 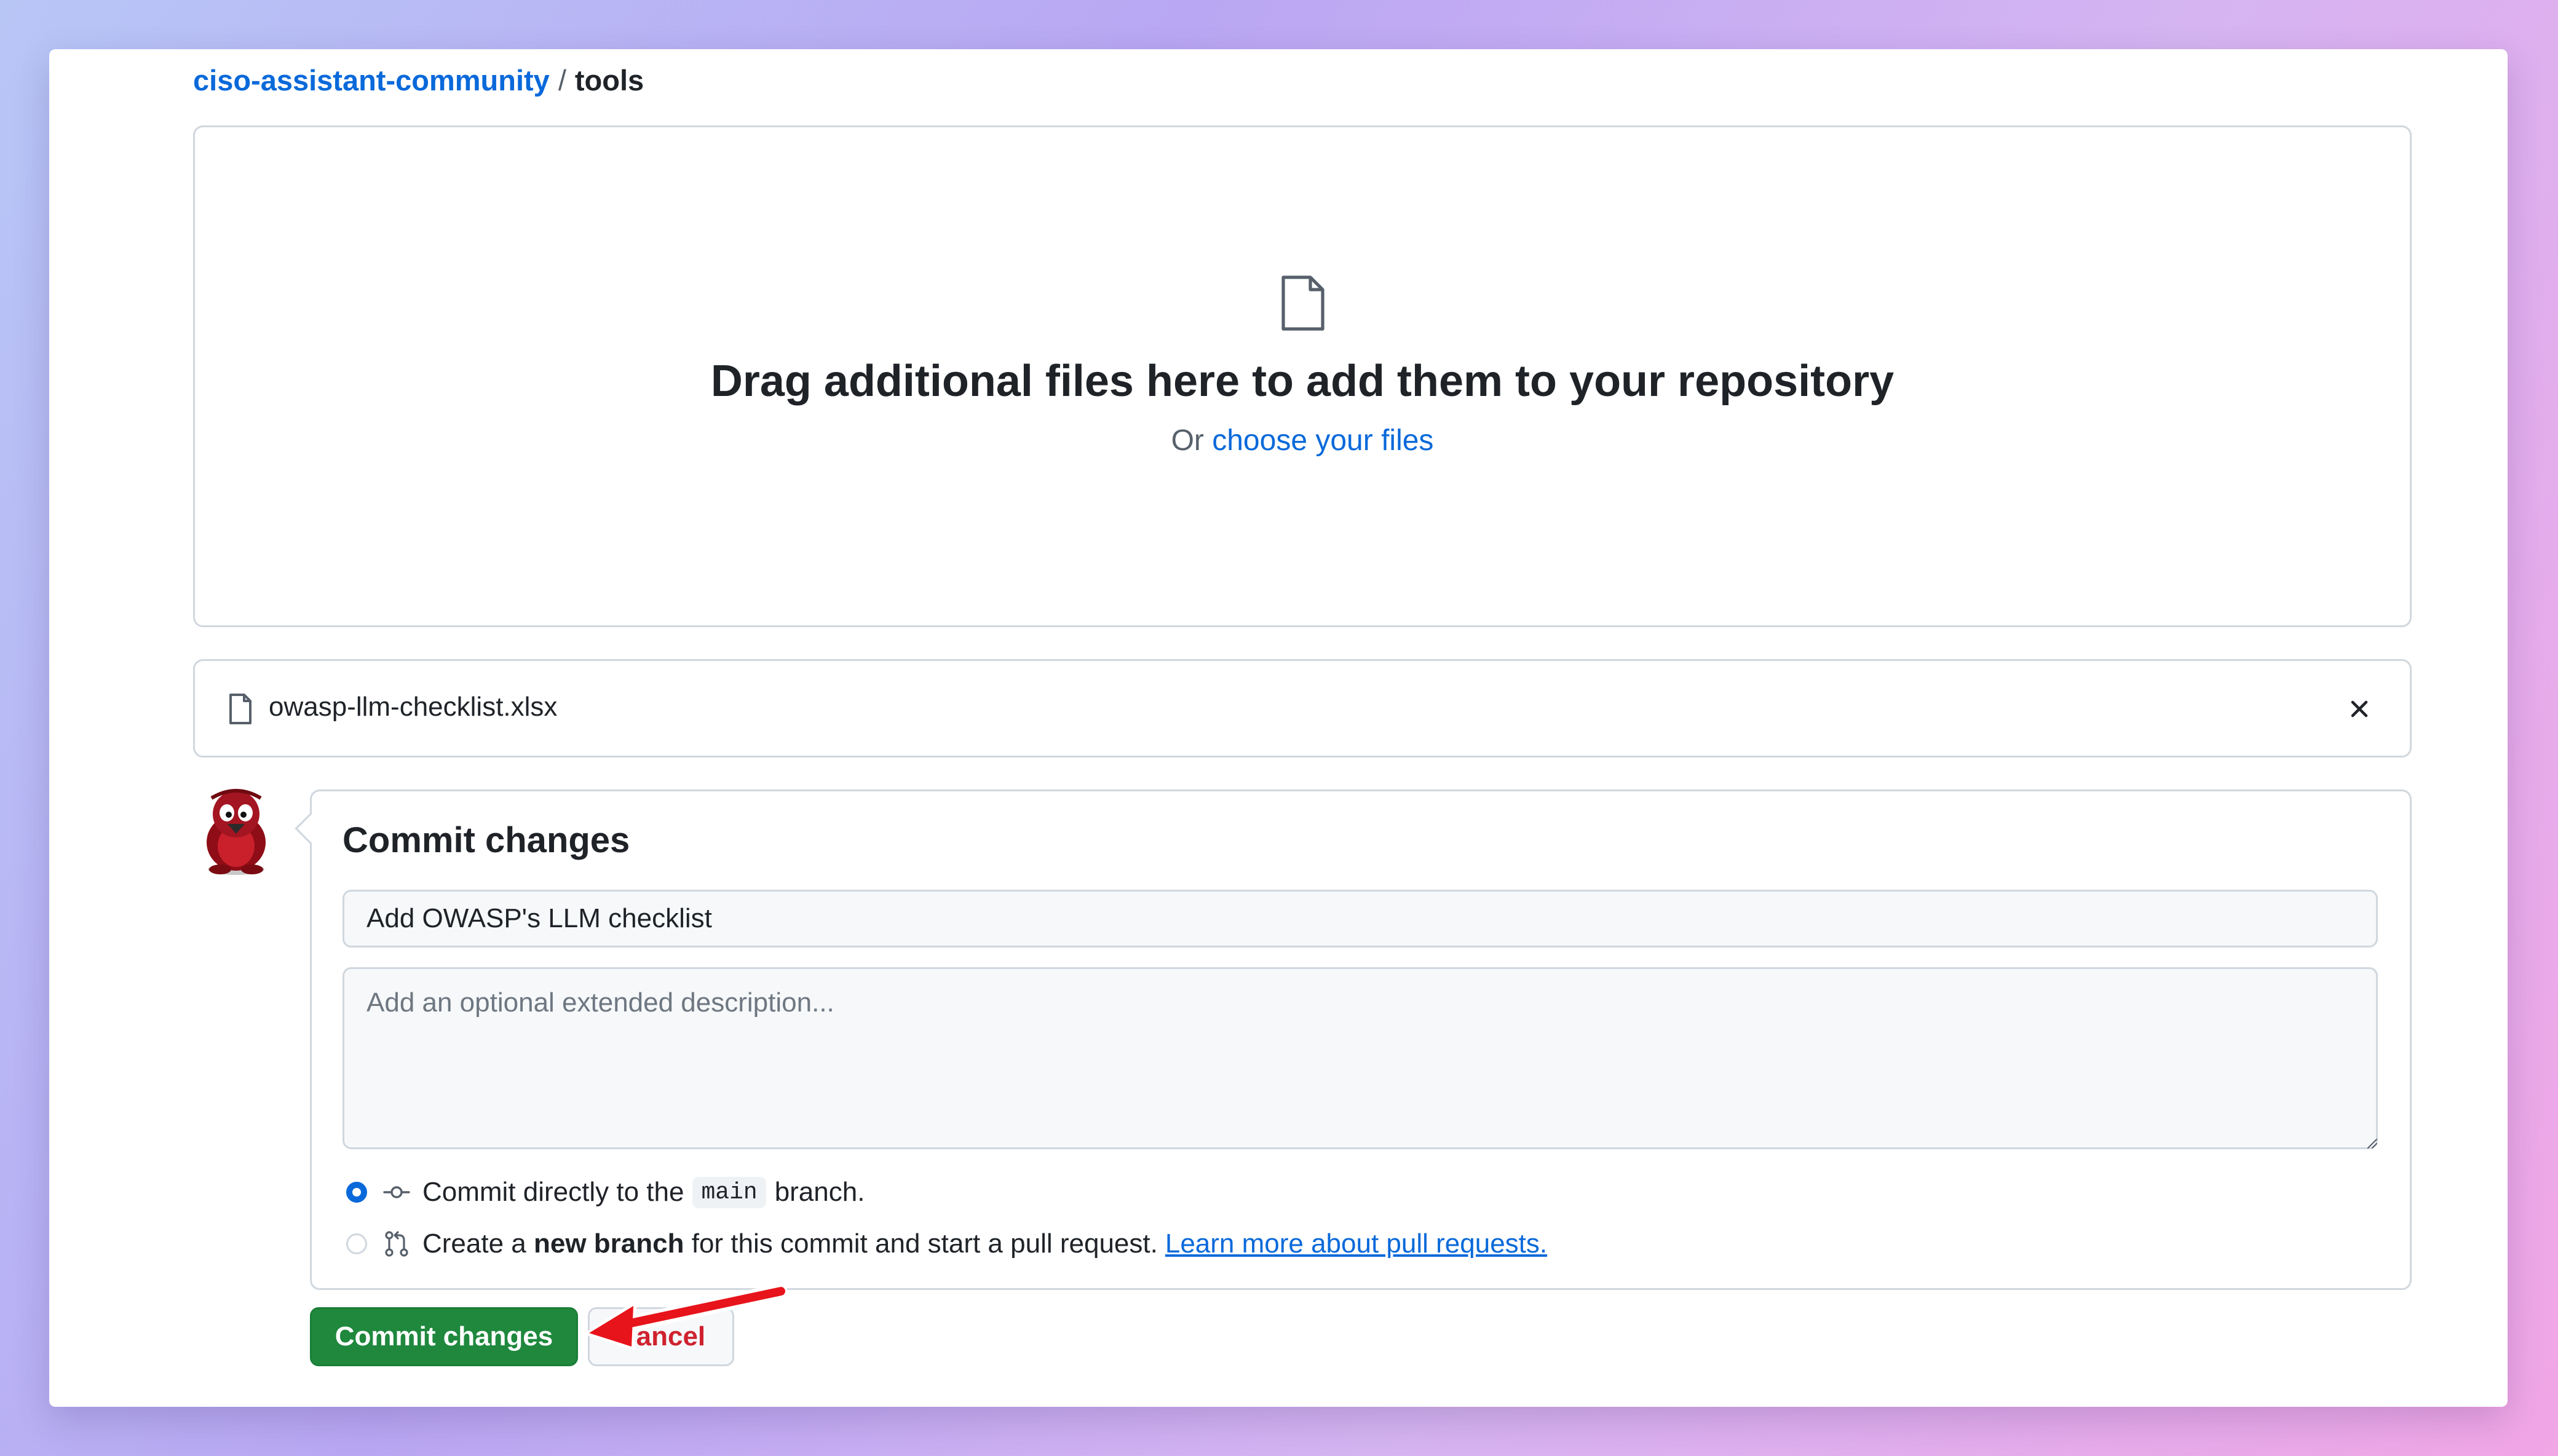 What do you see at coordinates (1360, 919) in the screenshot?
I see `commit-summary-input` at bounding box center [1360, 919].